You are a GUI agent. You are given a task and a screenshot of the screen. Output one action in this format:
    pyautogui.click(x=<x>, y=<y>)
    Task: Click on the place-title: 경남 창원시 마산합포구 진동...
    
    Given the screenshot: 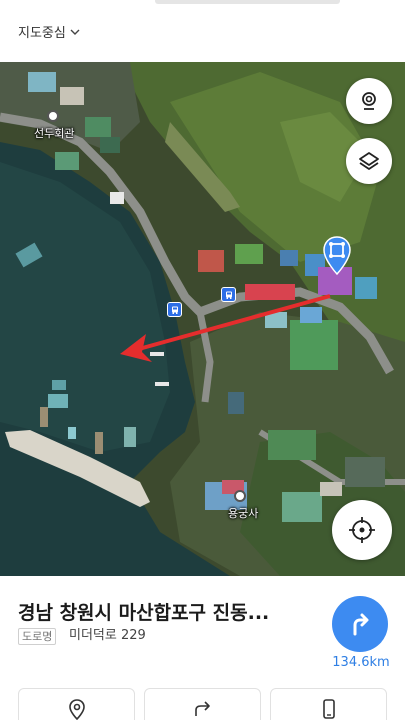 What is the action you would take?
    pyautogui.click(x=163, y=611)
    